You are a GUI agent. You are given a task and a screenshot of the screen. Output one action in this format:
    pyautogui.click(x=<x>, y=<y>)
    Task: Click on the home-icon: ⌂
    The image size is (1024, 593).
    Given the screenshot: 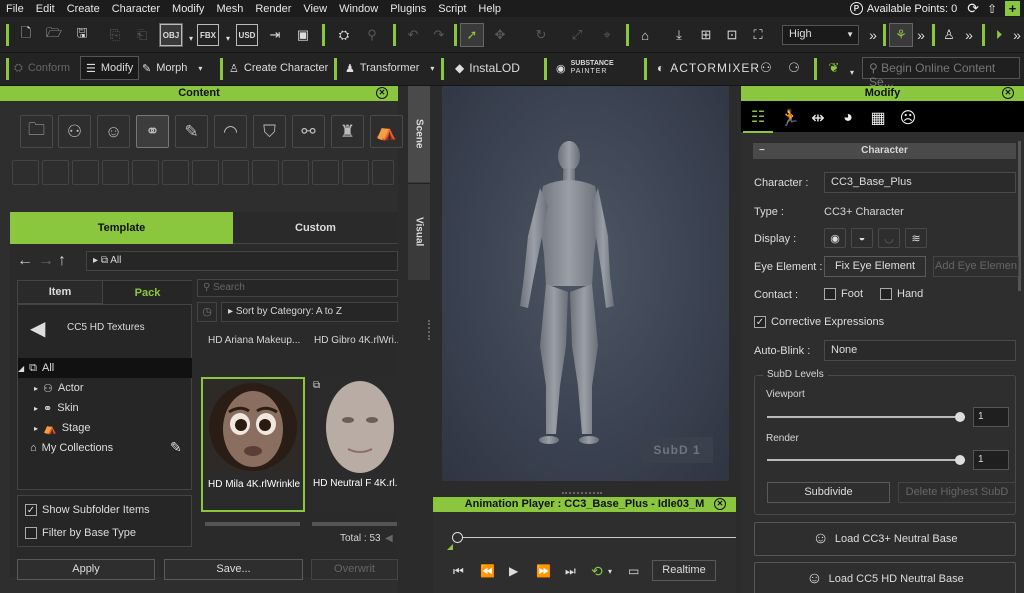 What is the action you would take?
    pyautogui.click(x=645, y=35)
    